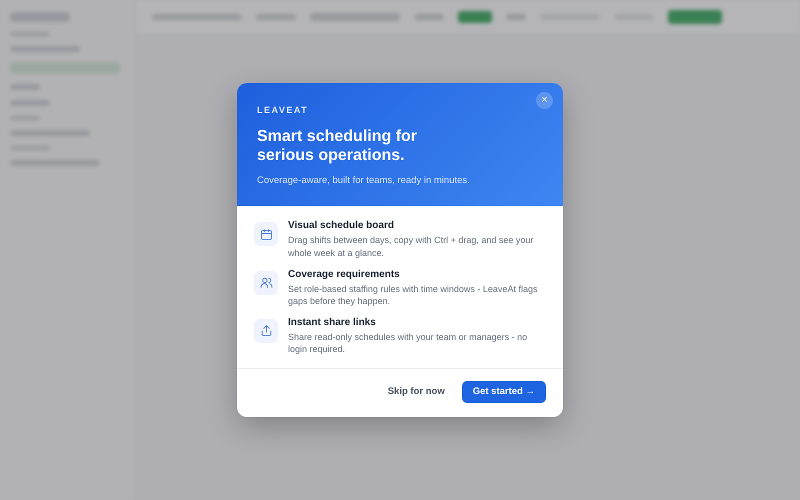  I want to click on brand-label: LEAVEAT, so click(283, 110).